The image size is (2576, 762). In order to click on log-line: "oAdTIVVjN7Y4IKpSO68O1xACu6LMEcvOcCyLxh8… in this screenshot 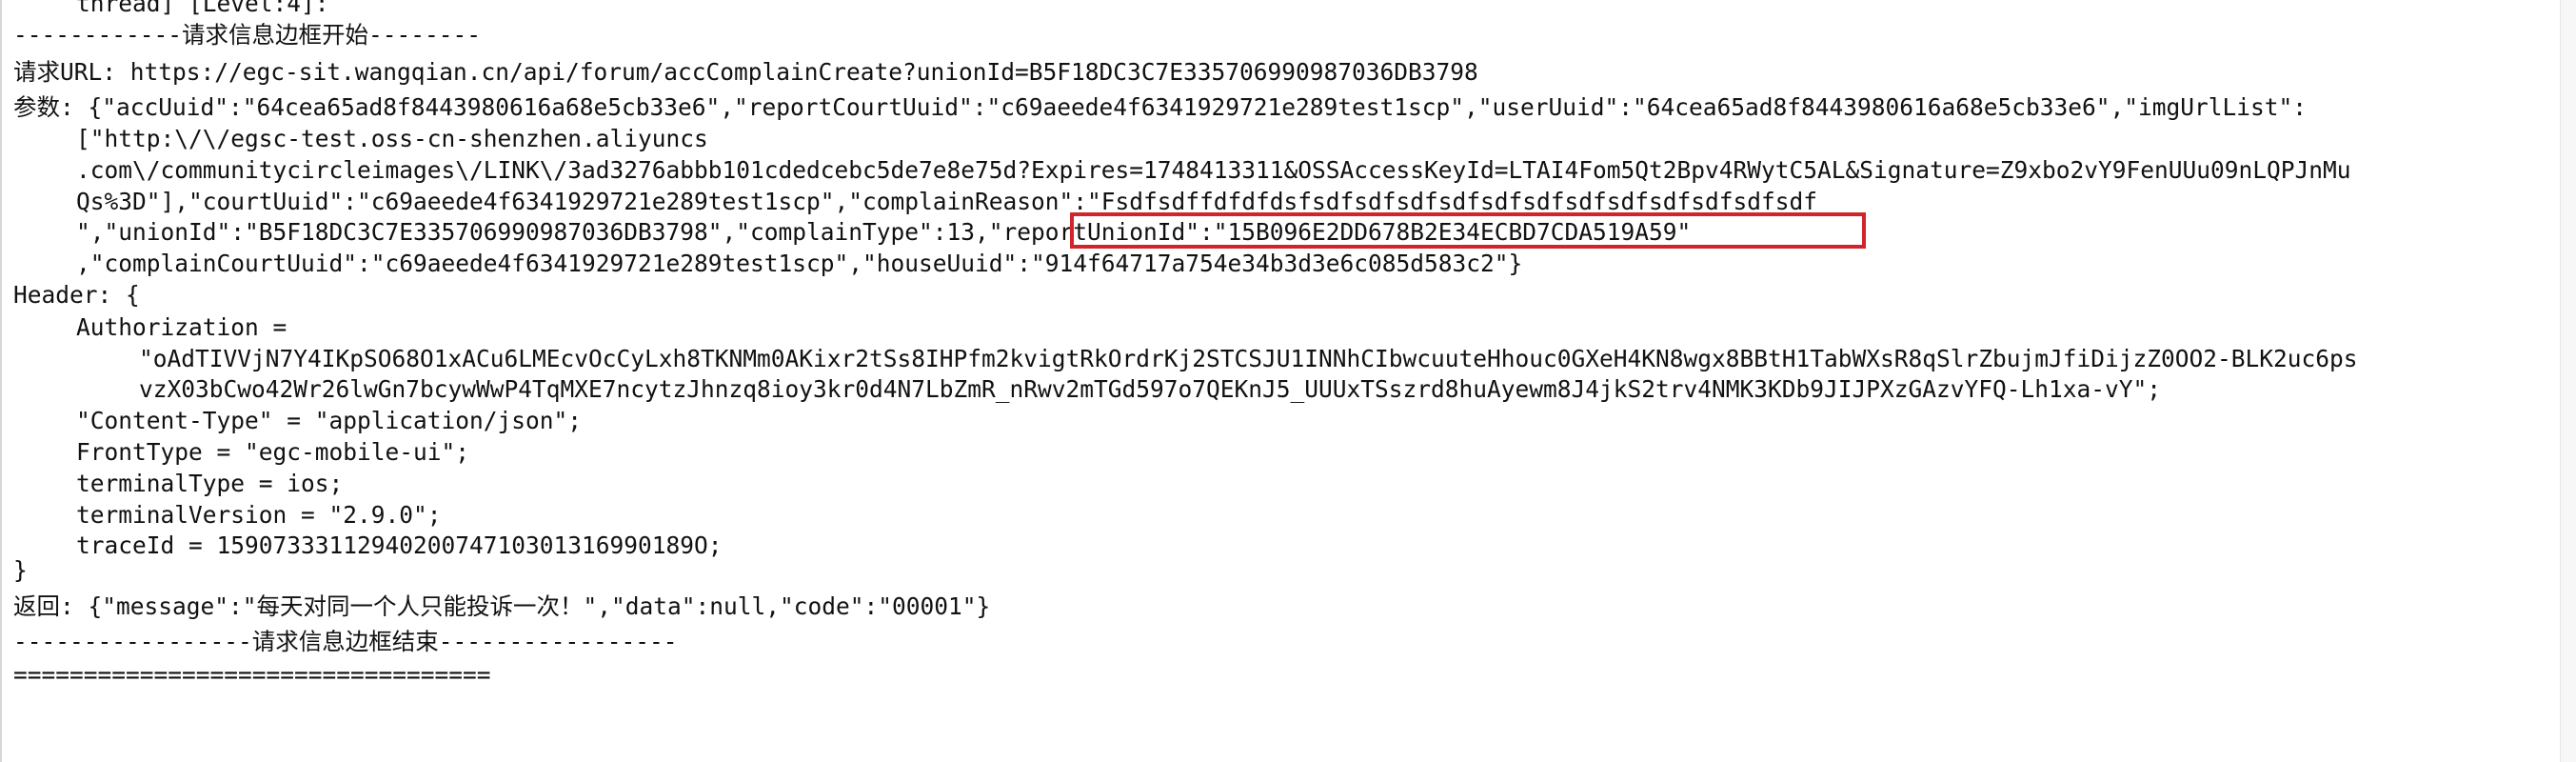, I will do `click(1248, 358)`.